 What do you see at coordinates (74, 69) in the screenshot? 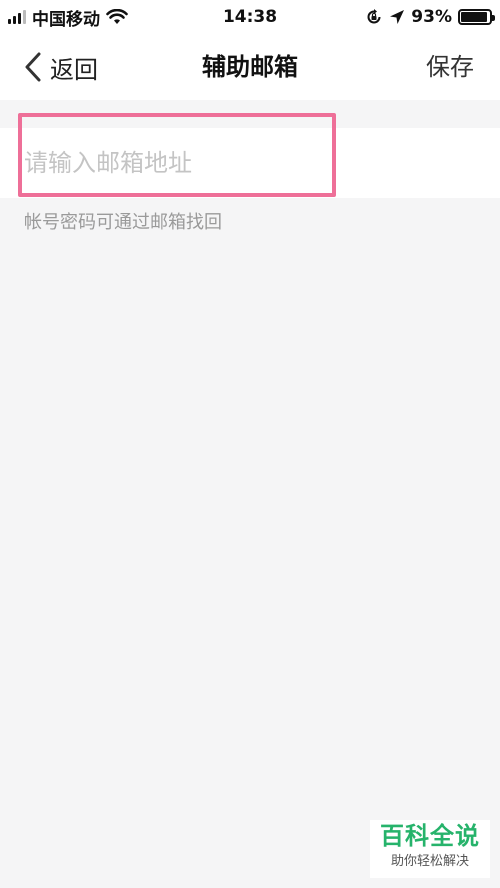
I see `back-label: 返回` at bounding box center [74, 69].